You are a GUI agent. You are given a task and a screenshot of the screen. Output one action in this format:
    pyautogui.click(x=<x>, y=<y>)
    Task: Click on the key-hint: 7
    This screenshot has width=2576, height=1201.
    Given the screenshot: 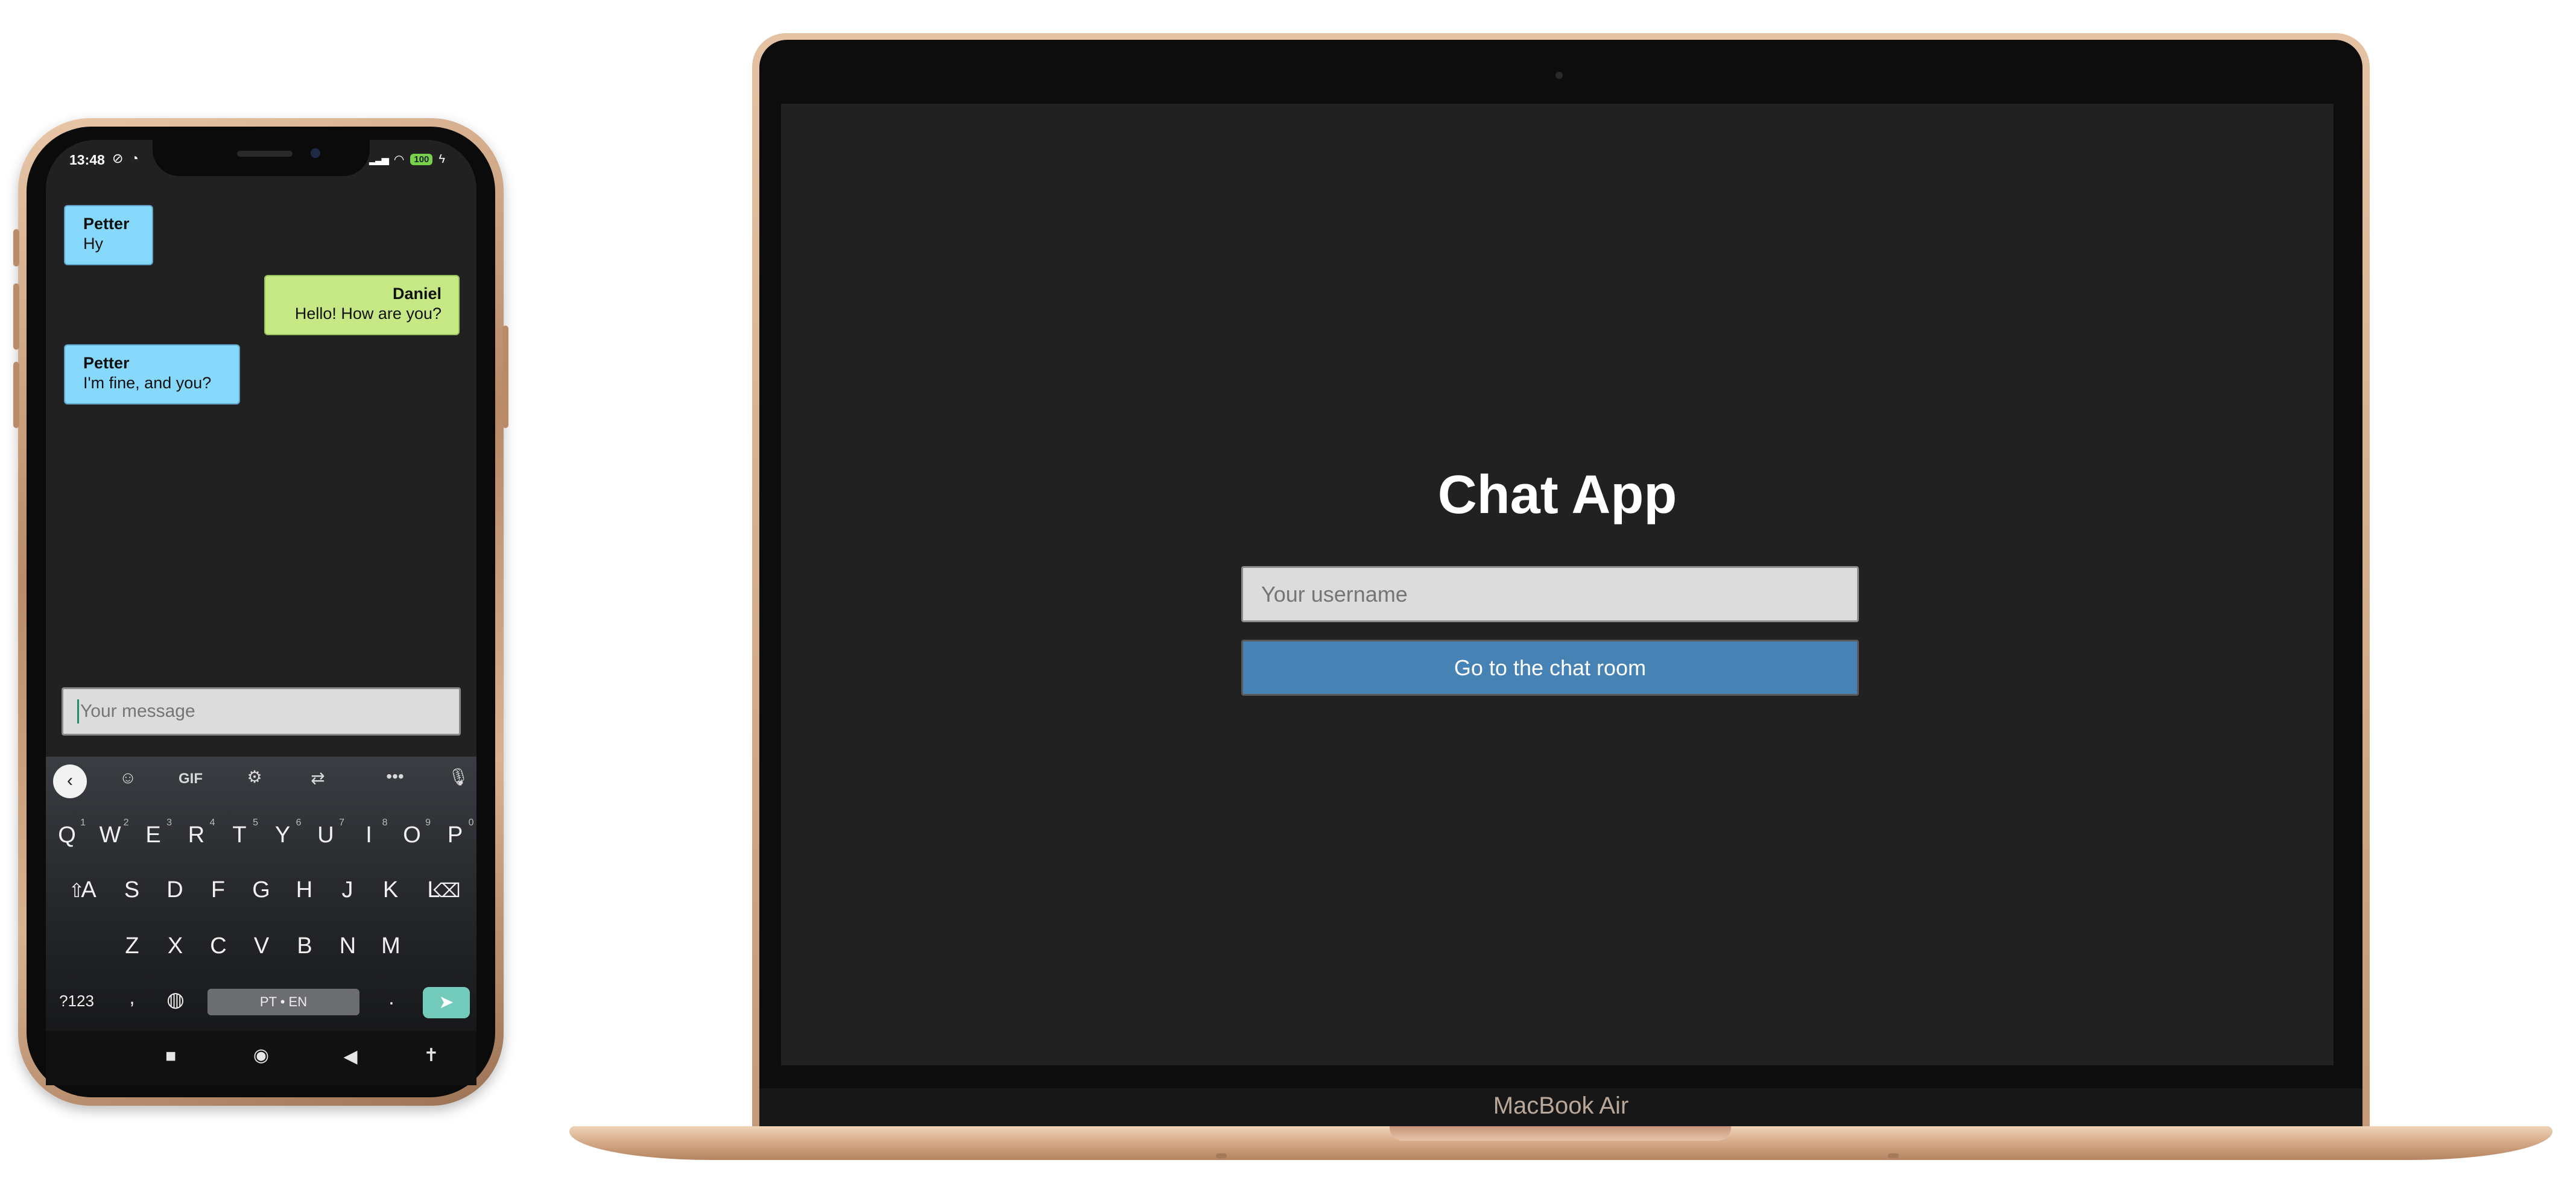 What is the action you would take?
    pyautogui.click(x=341, y=823)
    